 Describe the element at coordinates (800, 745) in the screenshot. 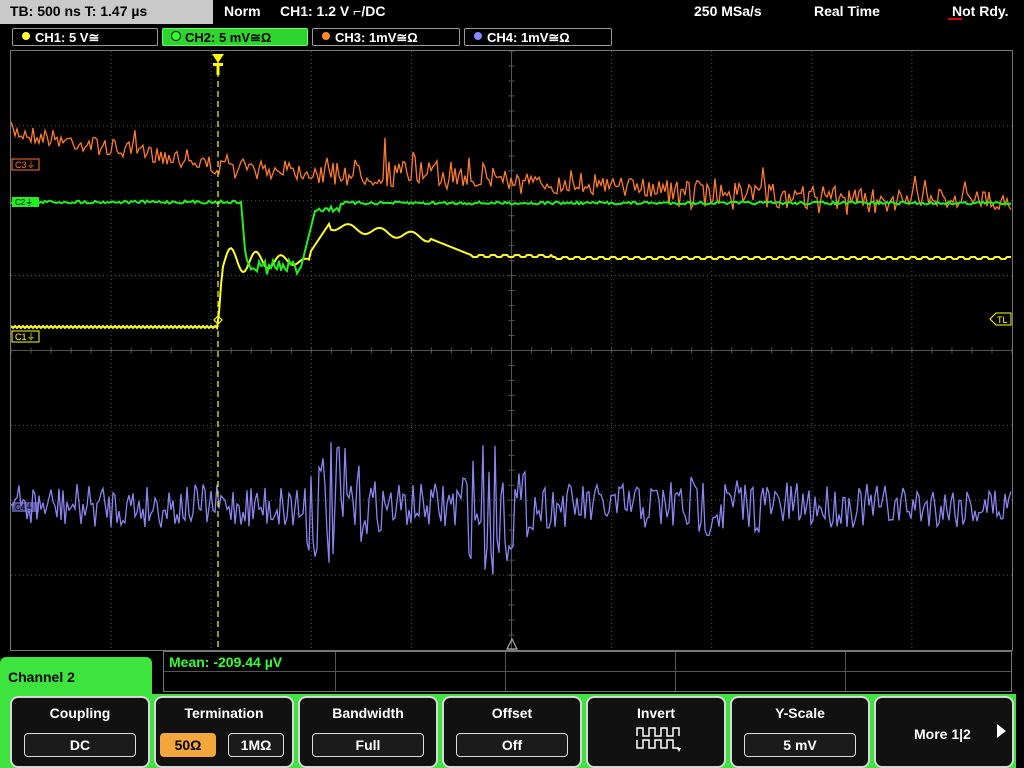

I see `y-scale-value: 5 mV` at that location.